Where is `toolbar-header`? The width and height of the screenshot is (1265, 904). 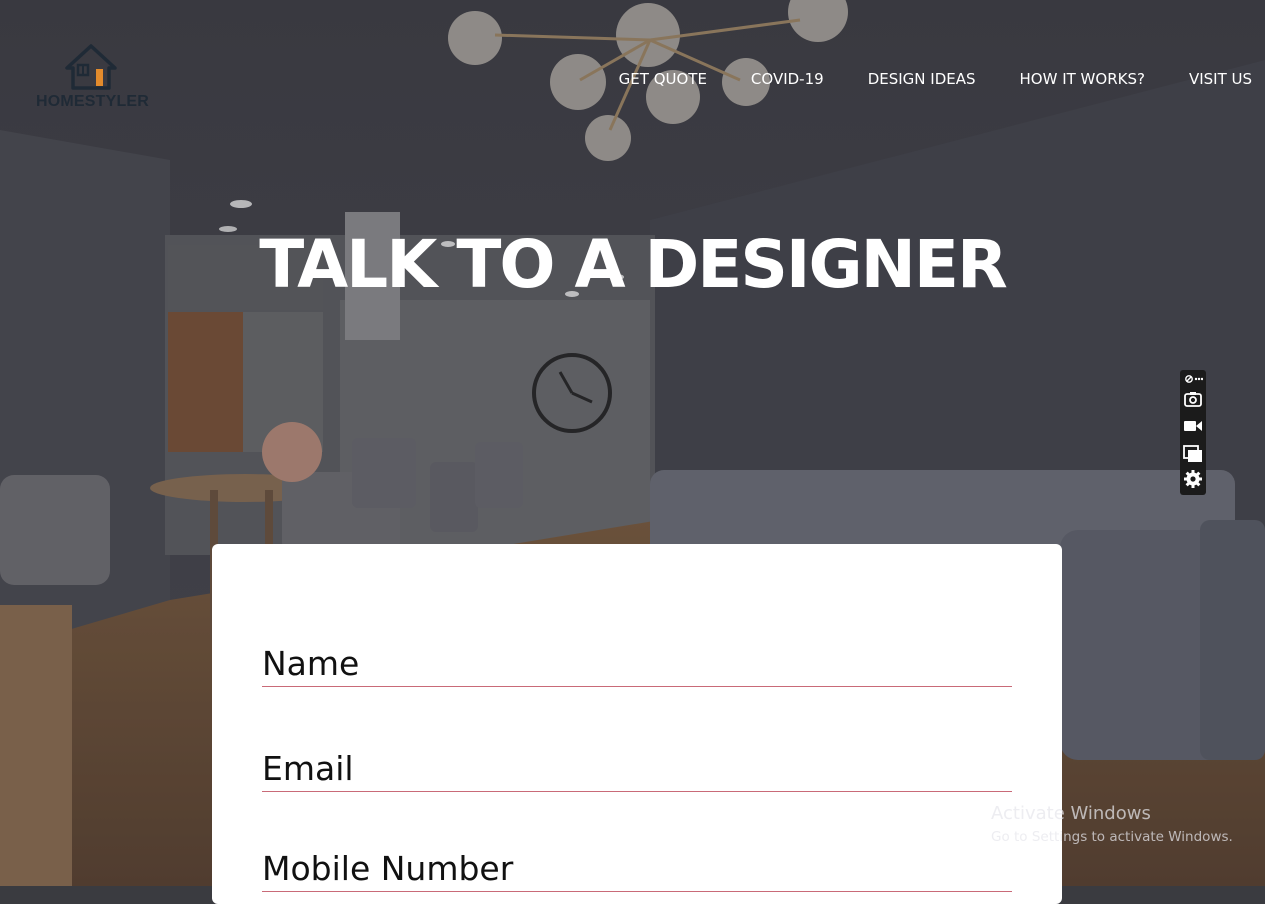
toolbar-header is located at coordinates (1193, 379).